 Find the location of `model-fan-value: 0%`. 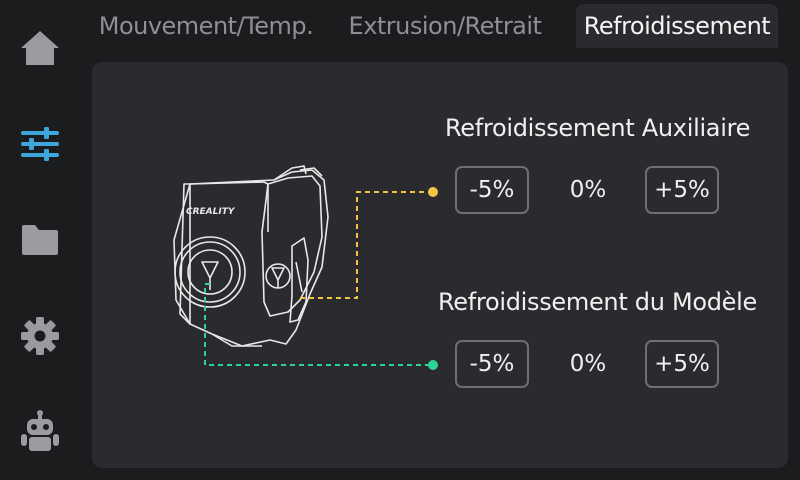

model-fan-value: 0% is located at coordinates (588, 364).